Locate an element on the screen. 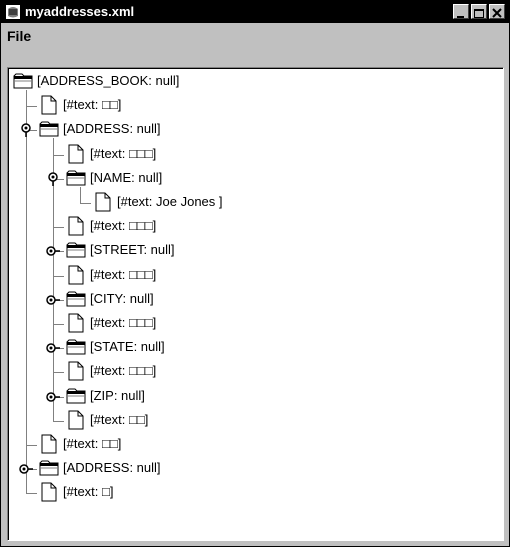  tree-node-element: [STREET: null] is located at coordinates (254, 252).